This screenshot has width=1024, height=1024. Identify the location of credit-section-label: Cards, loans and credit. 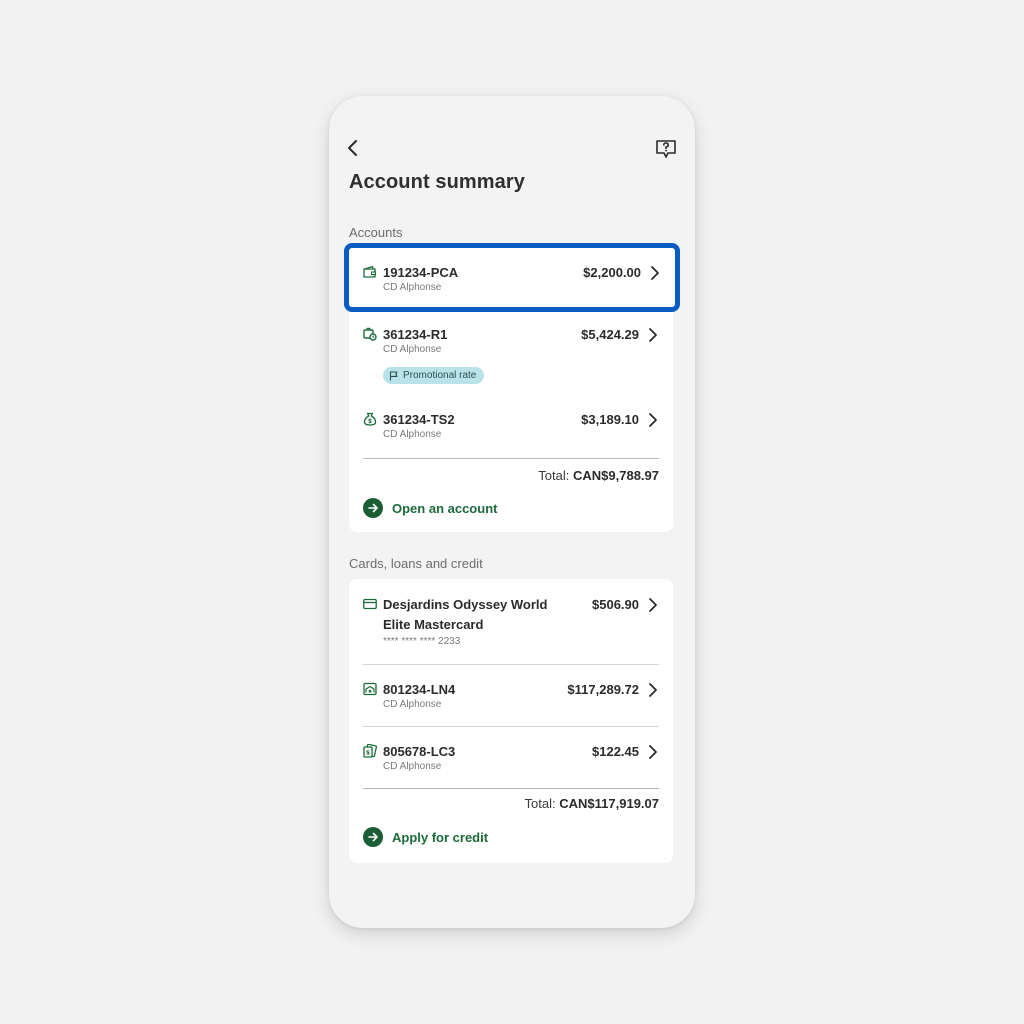
(416, 563).